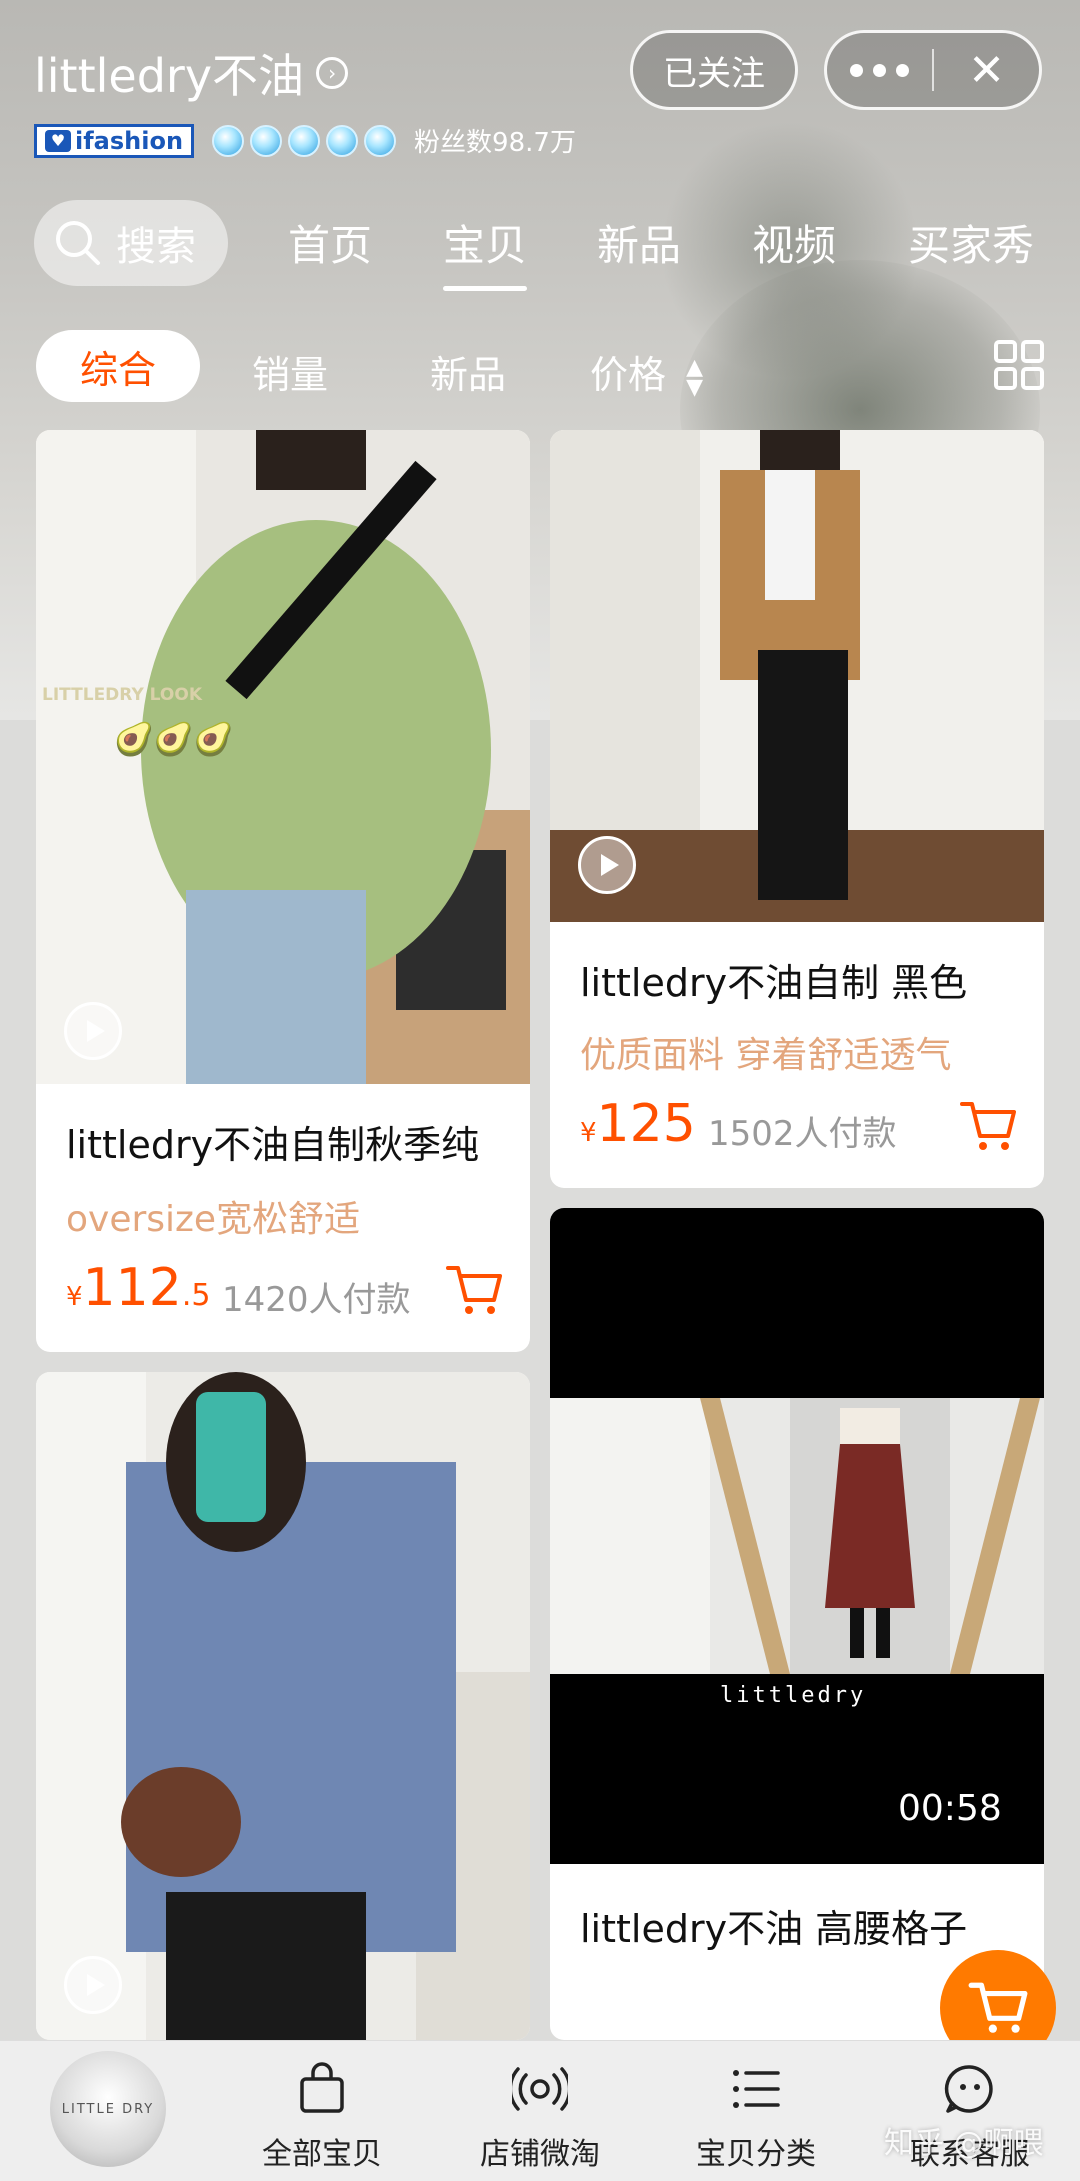 This screenshot has width=1080, height=2181. I want to click on search-label: 搜索, so click(156, 247).